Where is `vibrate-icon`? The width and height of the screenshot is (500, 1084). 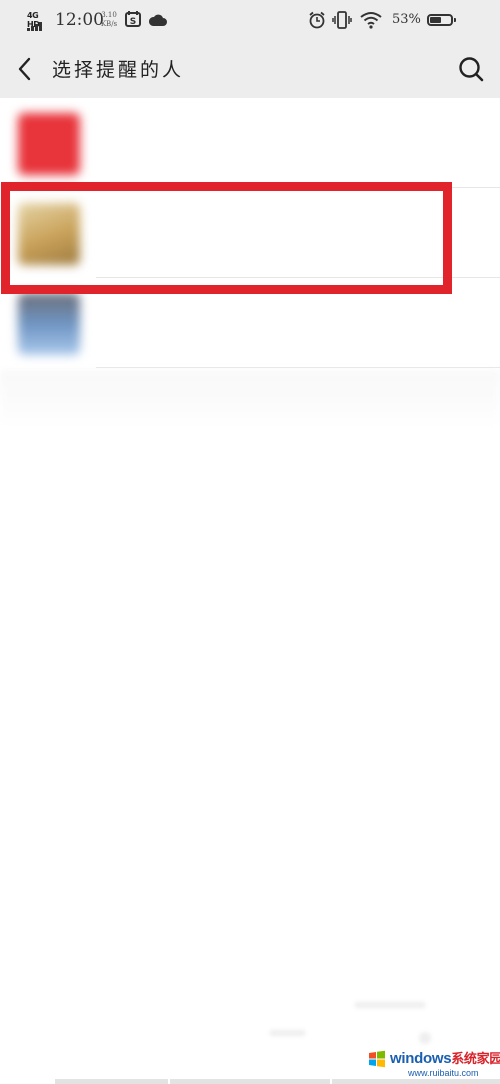 vibrate-icon is located at coordinates (342, 20).